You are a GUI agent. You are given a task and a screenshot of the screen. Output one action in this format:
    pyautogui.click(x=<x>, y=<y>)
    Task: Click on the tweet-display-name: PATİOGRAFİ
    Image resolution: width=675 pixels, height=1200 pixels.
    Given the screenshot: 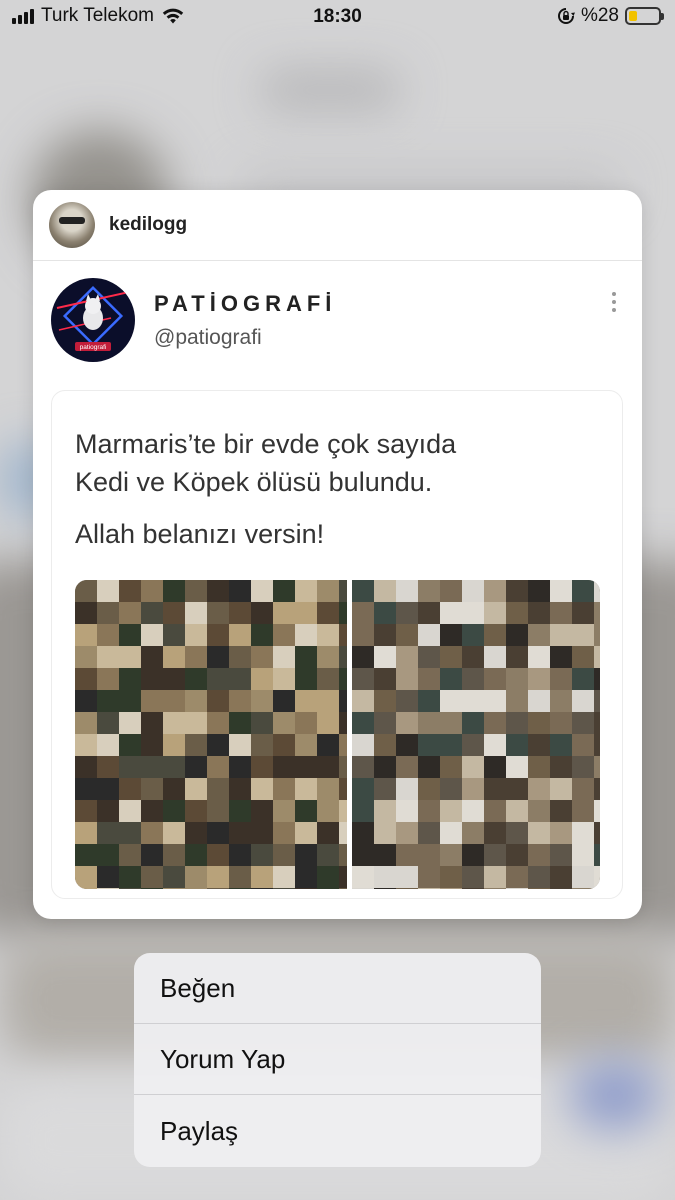 What is the action you would take?
    pyautogui.click(x=245, y=303)
    